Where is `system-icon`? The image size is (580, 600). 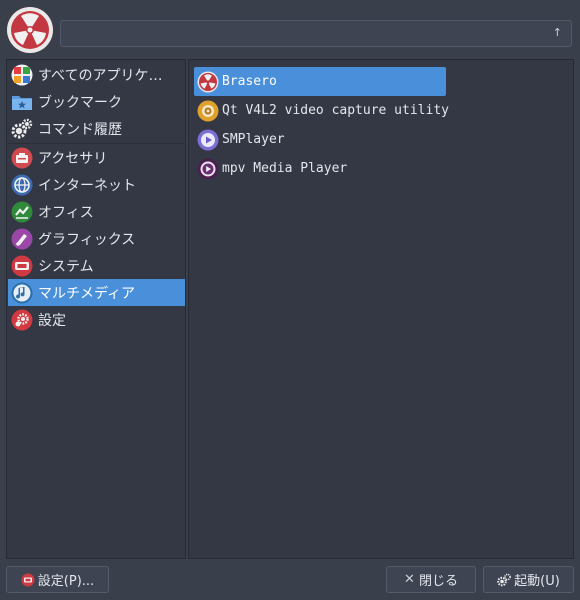
system-icon is located at coordinates (22, 266).